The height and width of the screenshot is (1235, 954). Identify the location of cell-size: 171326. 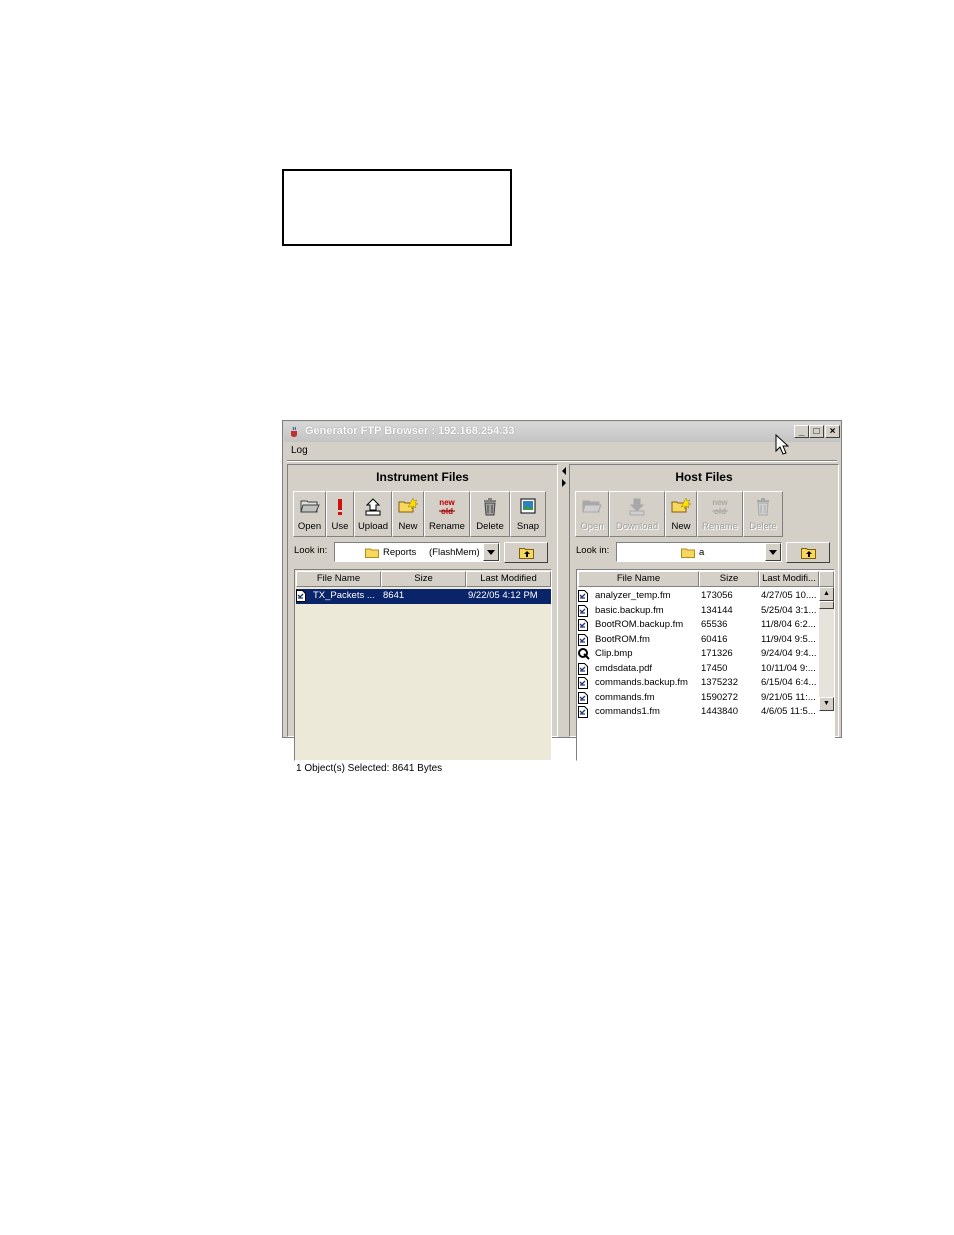
(717, 653).